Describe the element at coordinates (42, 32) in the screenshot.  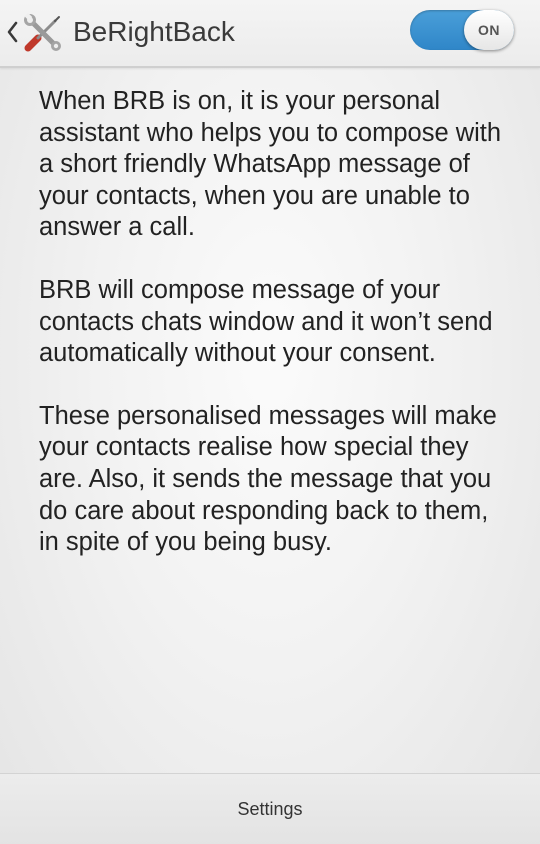
I see `tools-wrench-screwdriver-icon` at that location.